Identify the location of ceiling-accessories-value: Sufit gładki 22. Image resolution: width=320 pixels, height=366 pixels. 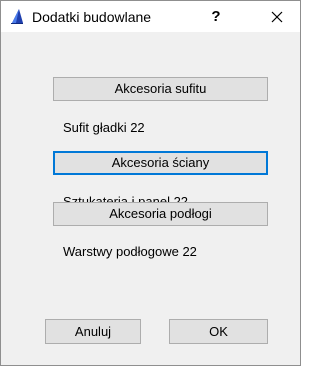
(104, 127).